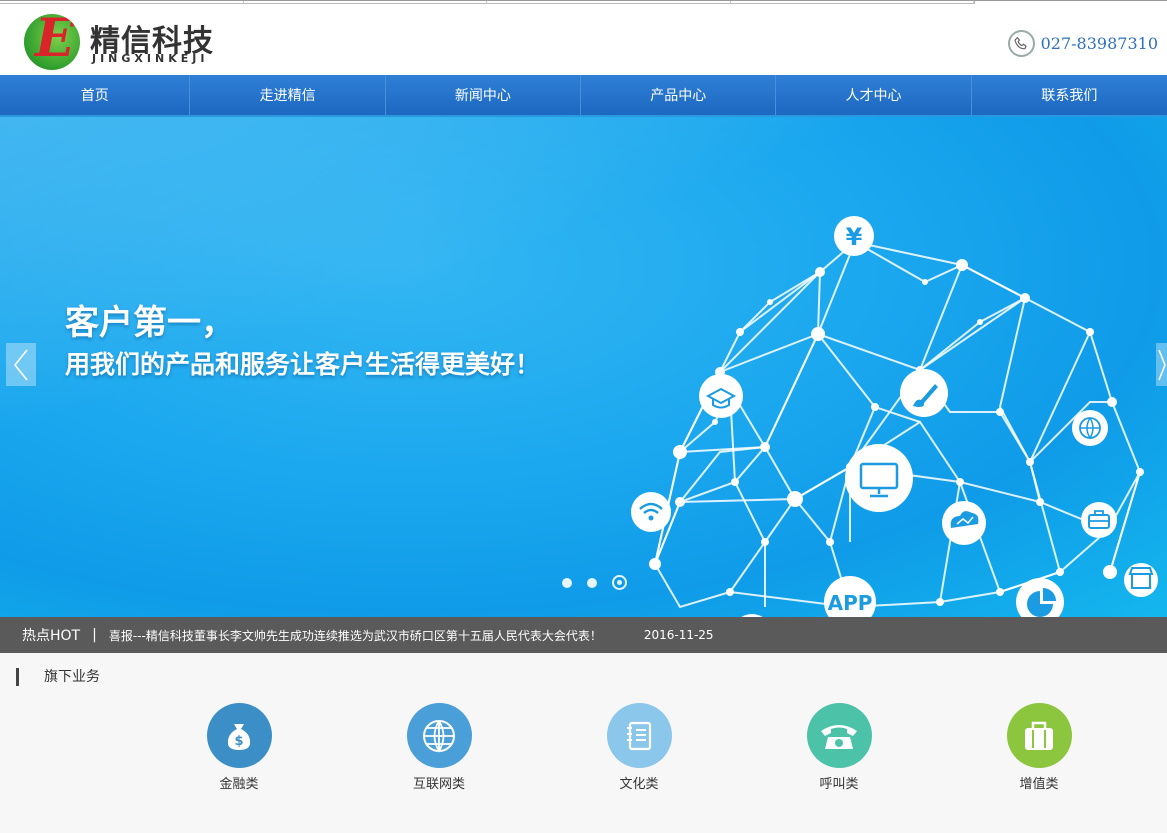  Describe the element at coordinates (964, 523) in the screenshot. I see `cloud-network-icon` at that location.